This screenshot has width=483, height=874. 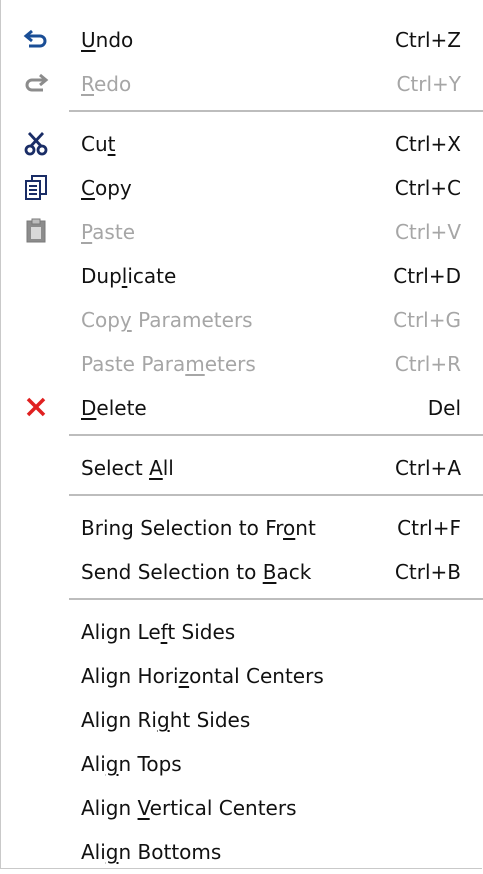 What do you see at coordinates (158, 632) in the screenshot?
I see `menu-item-label: Align Left Sides` at bounding box center [158, 632].